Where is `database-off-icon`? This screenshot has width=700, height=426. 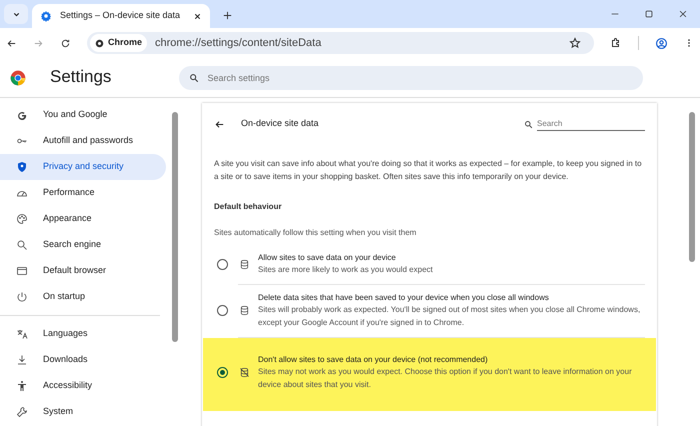 database-off-icon is located at coordinates (244, 372).